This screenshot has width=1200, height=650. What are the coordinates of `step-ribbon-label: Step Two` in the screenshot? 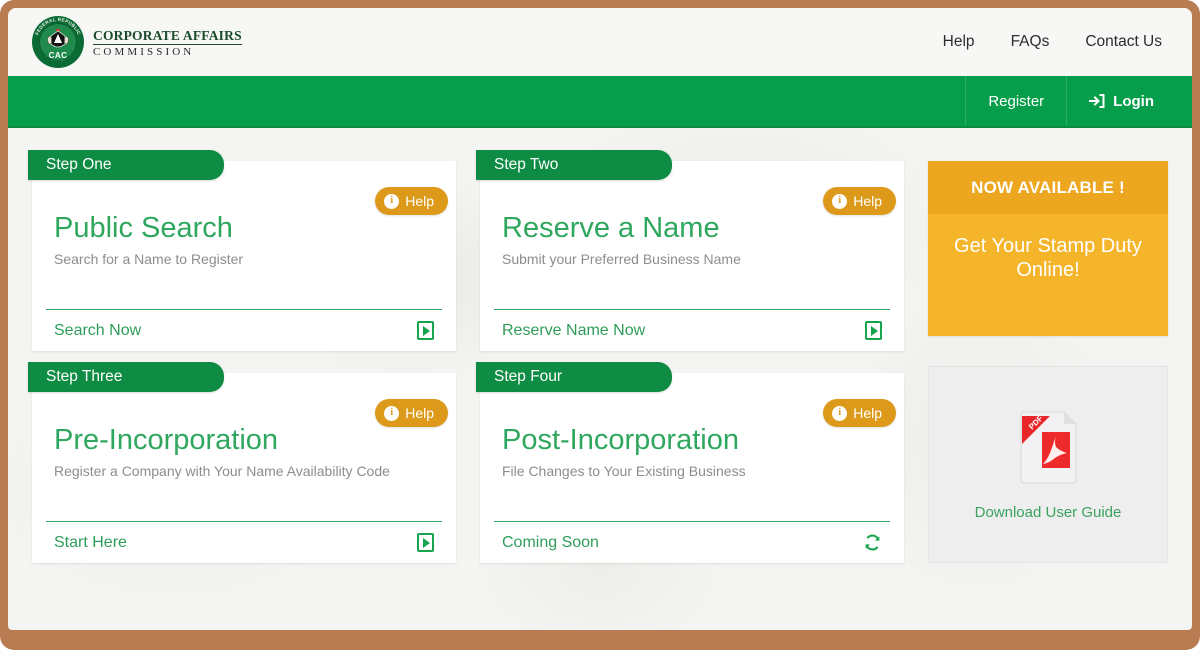 It's located at (526, 164).